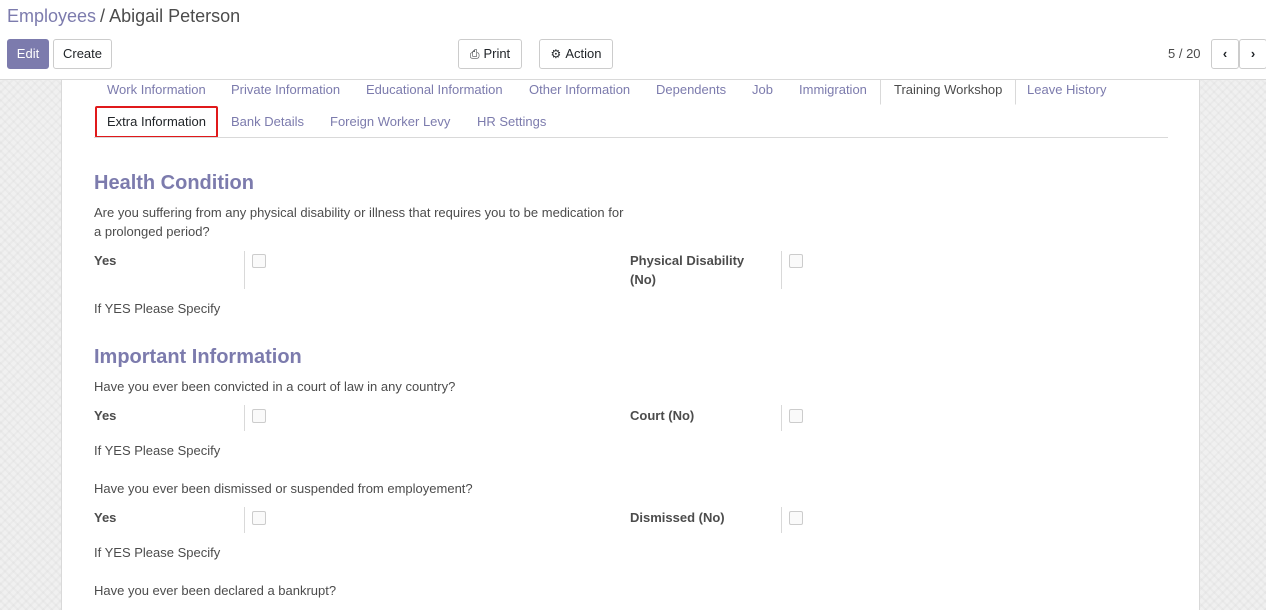 The image size is (1266, 610). Describe the element at coordinates (267, 125) in the screenshot. I see `tab-bank-details: Bank Details` at that location.